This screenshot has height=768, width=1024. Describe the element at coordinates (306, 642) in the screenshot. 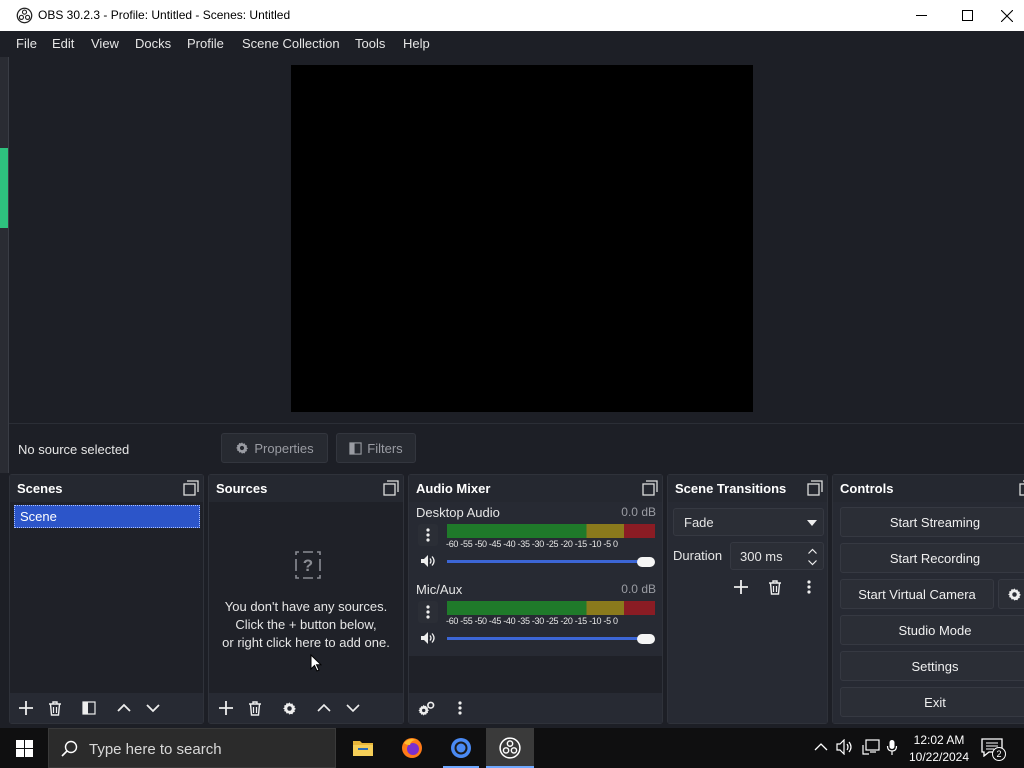

I see `empty-sources-line3: or right click here to add one.` at that location.